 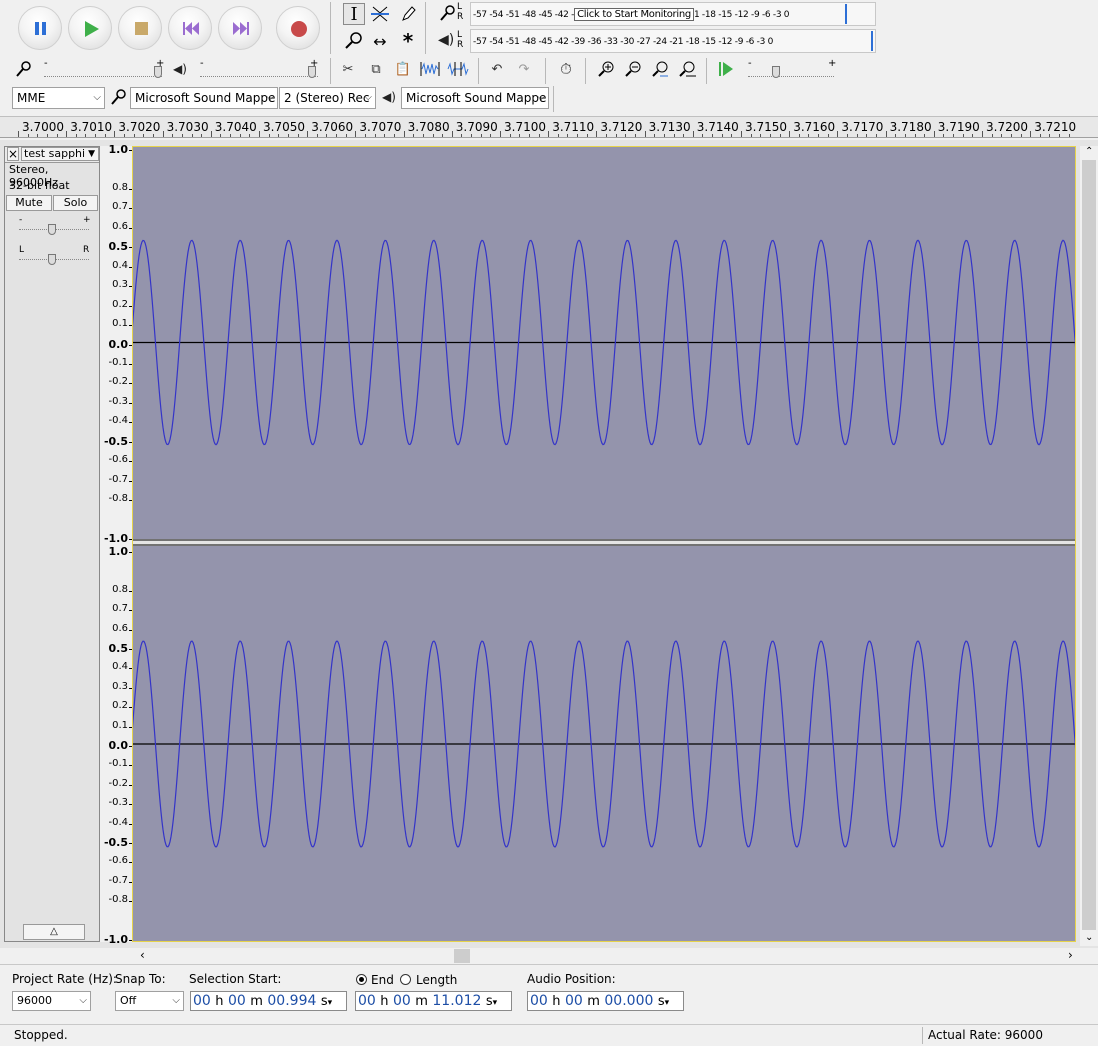 What do you see at coordinates (660, 69) in the screenshot?
I see `fit-selection-button` at bounding box center [660, 69].